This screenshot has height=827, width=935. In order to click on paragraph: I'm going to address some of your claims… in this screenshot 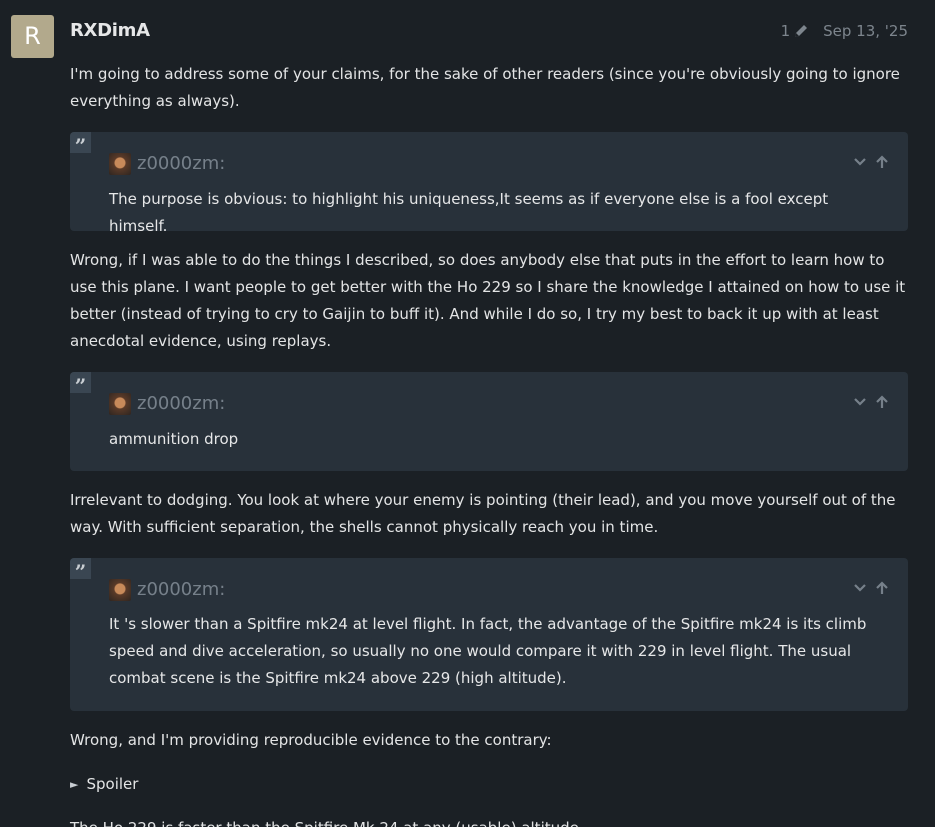, I will do `click(485, 87)`.